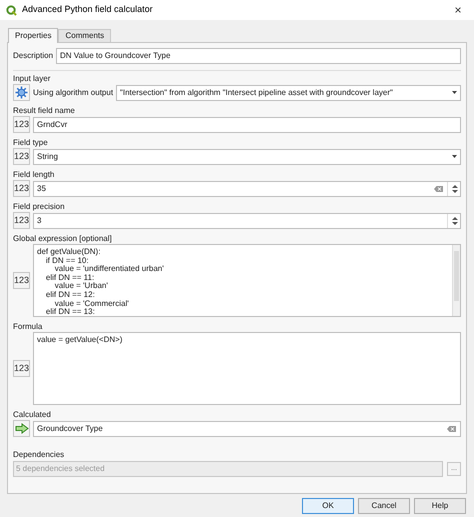 This screenshot has width=474, height=517. I want to click on field-label: Field precision, so click(39, 207).